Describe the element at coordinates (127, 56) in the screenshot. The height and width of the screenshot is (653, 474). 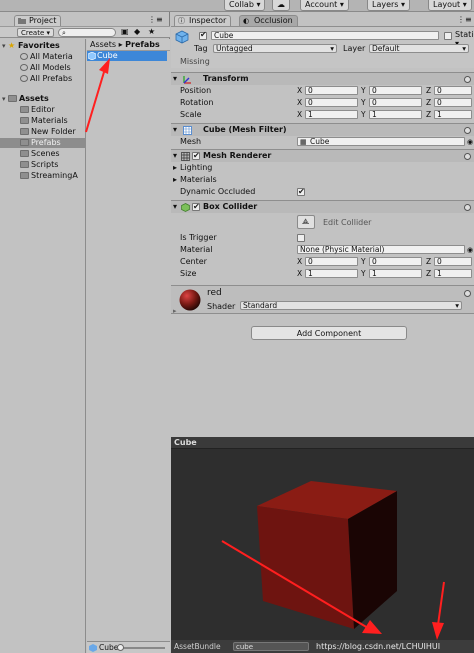
I see `file-item-cube: Cube` at that location.